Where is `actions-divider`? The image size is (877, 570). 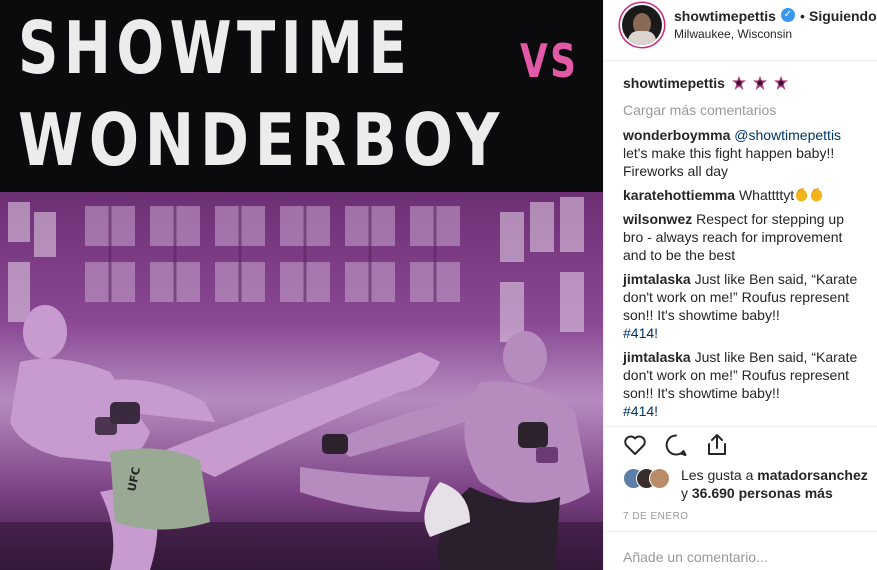 actions-divider is located at coordinates (740, 426).